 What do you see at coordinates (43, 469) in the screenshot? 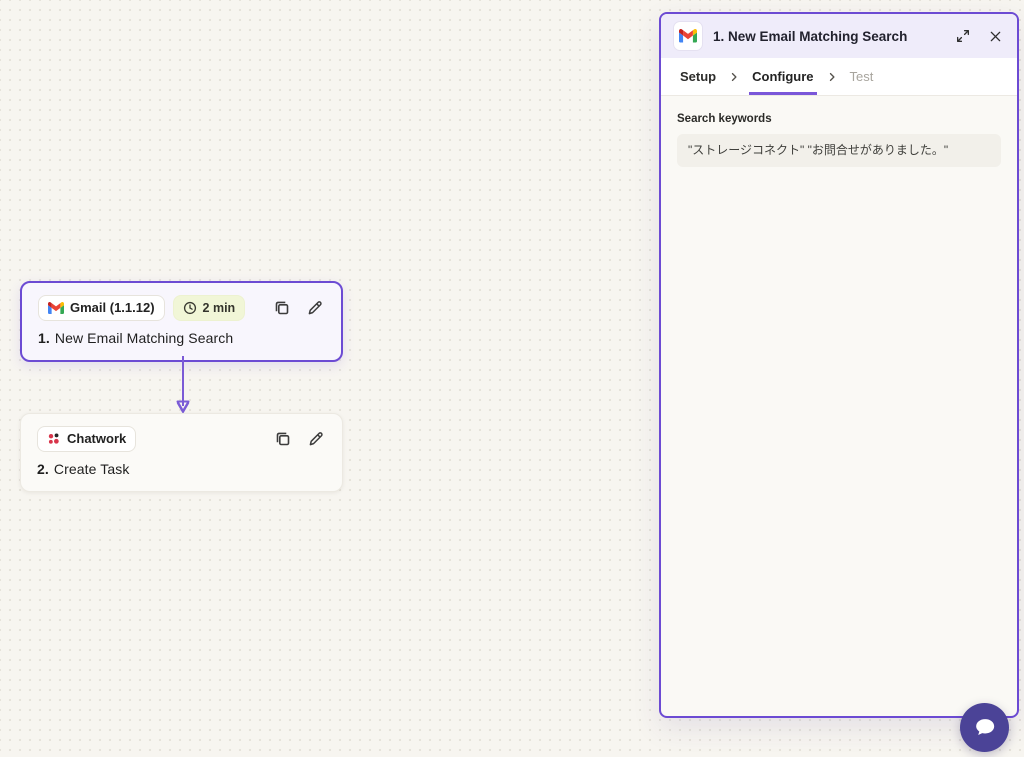
I see `node-number: 2.` at bounding box center [43, 469].